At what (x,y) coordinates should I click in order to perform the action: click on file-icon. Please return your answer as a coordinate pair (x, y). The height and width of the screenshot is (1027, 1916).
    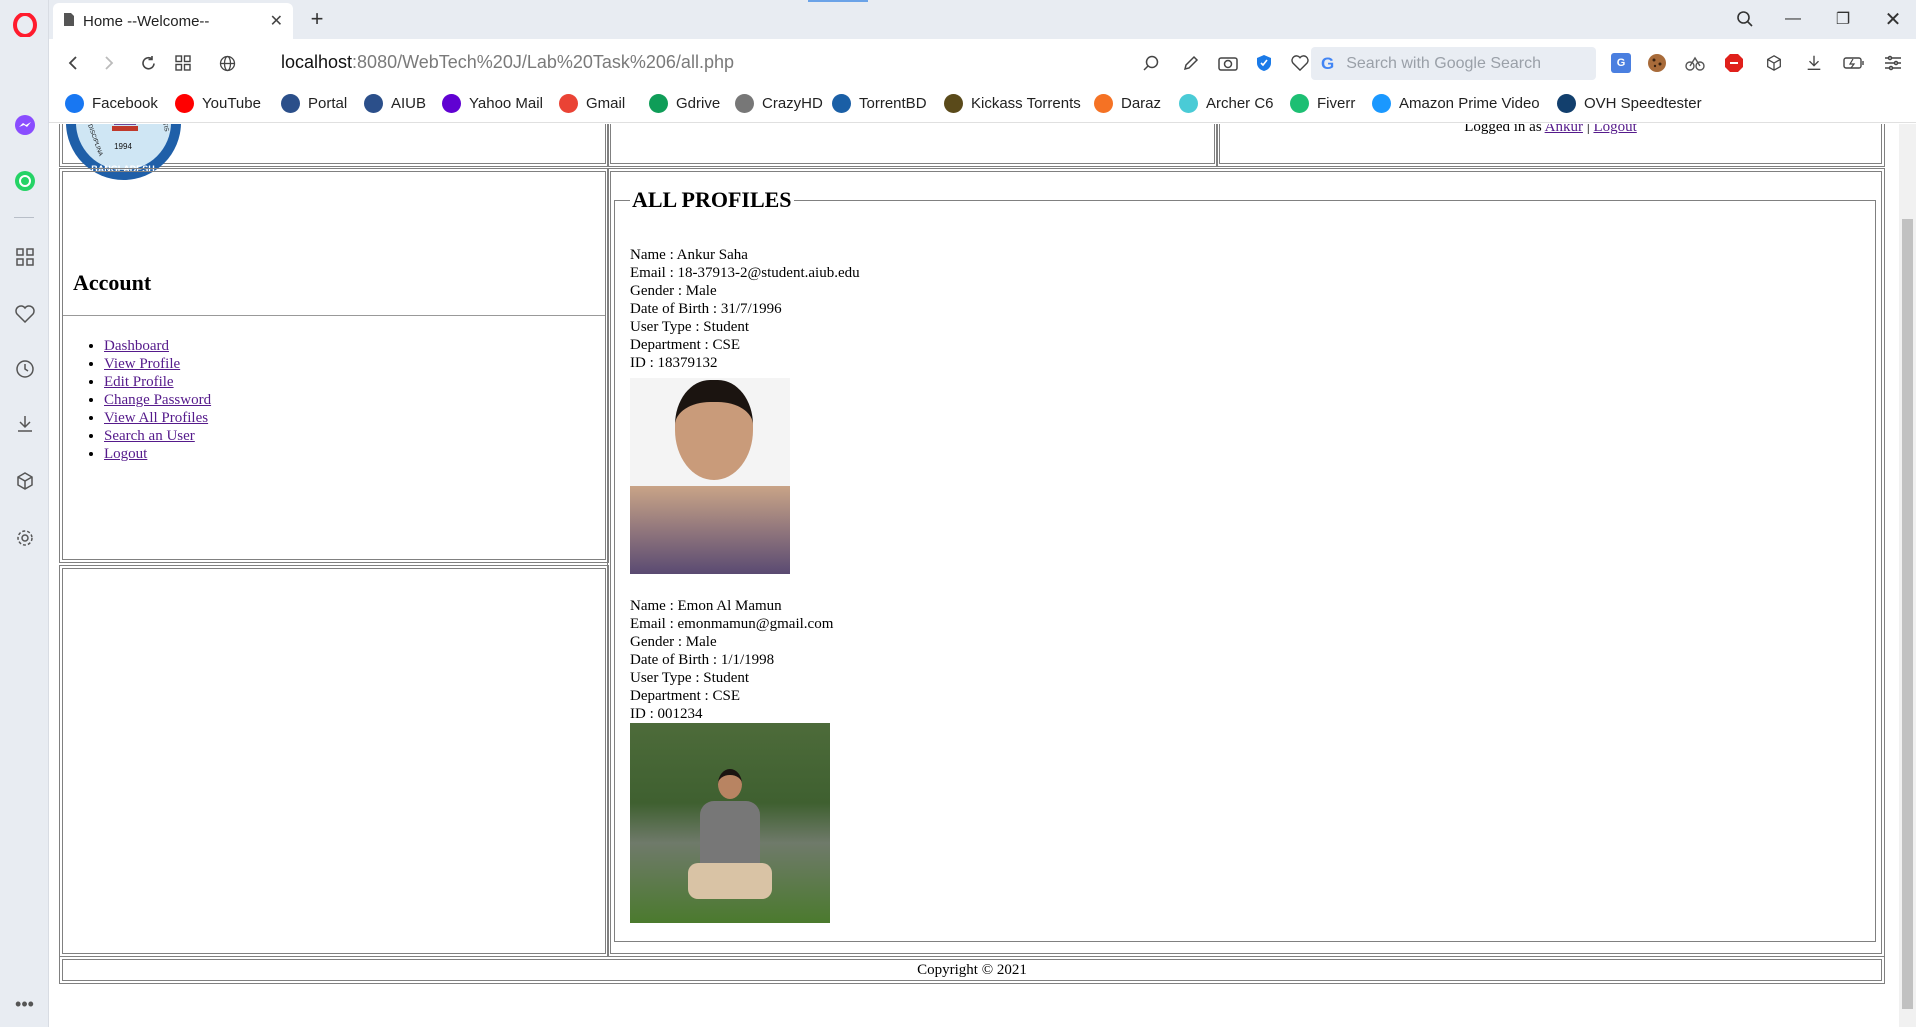
    Looking at the image, I should click on (744, 103).